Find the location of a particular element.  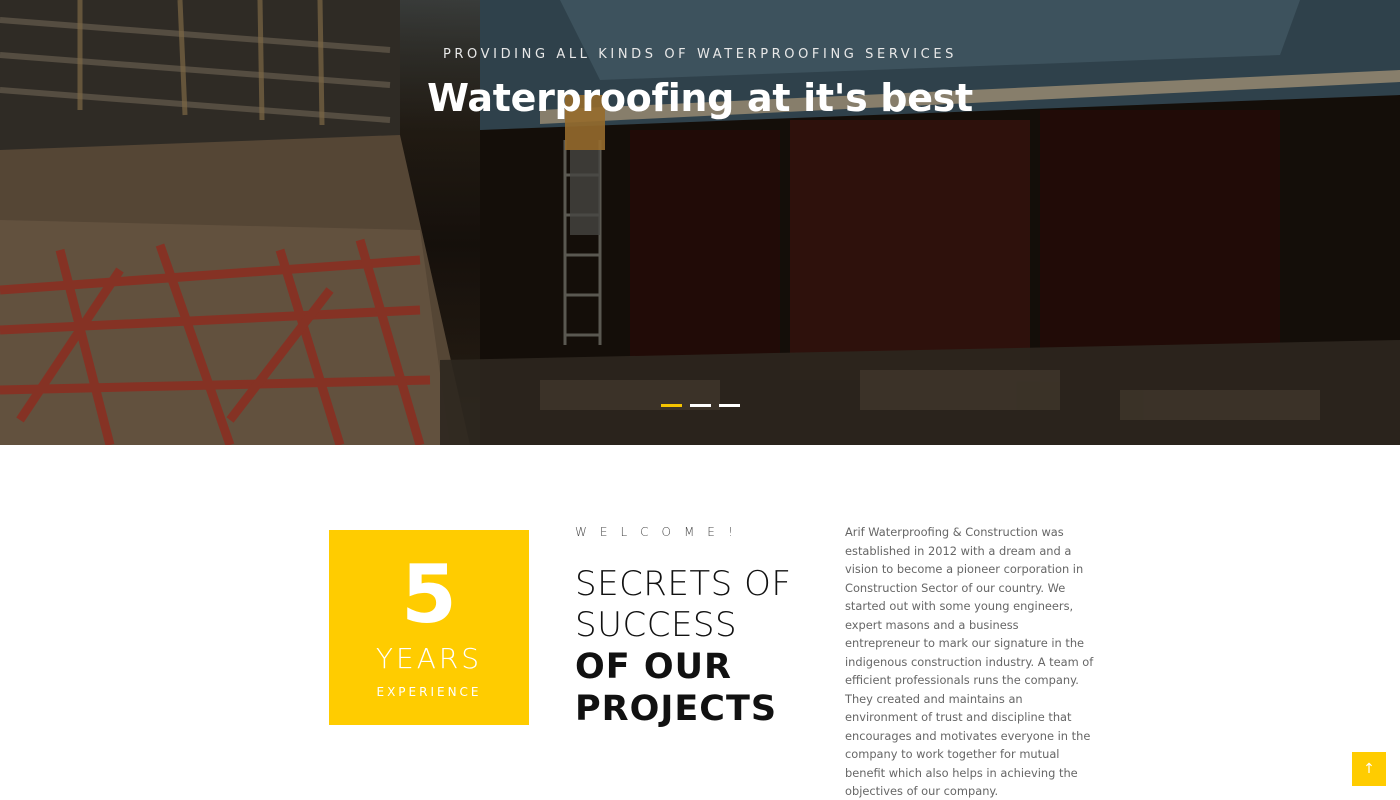

scroll-to-top-button: ↑ is located at coordinates (1369, 769).